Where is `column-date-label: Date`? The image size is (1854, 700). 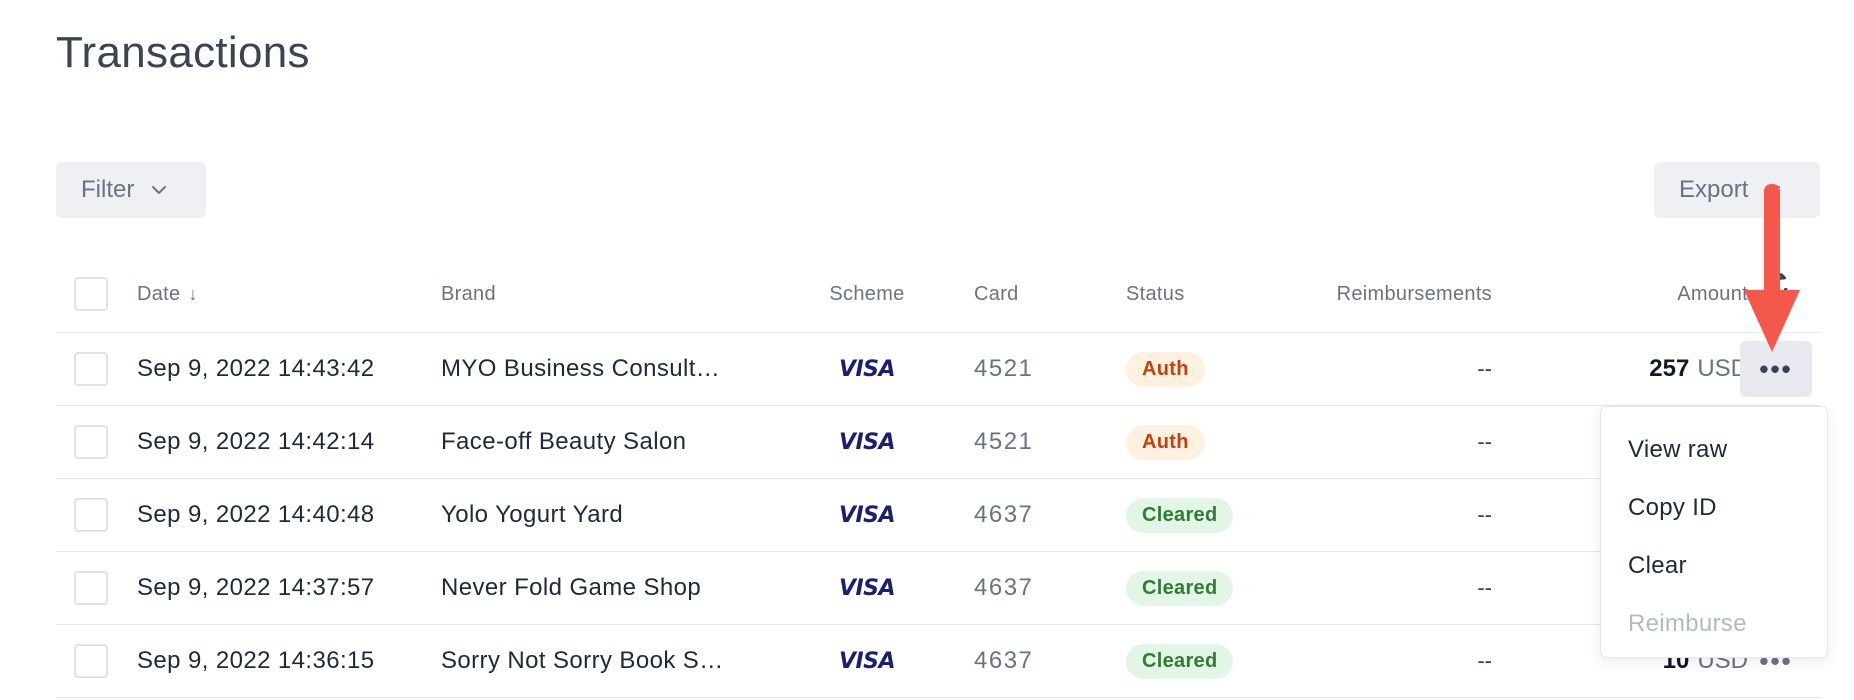 column-date-label: Date is located at coordinates (159, 293).